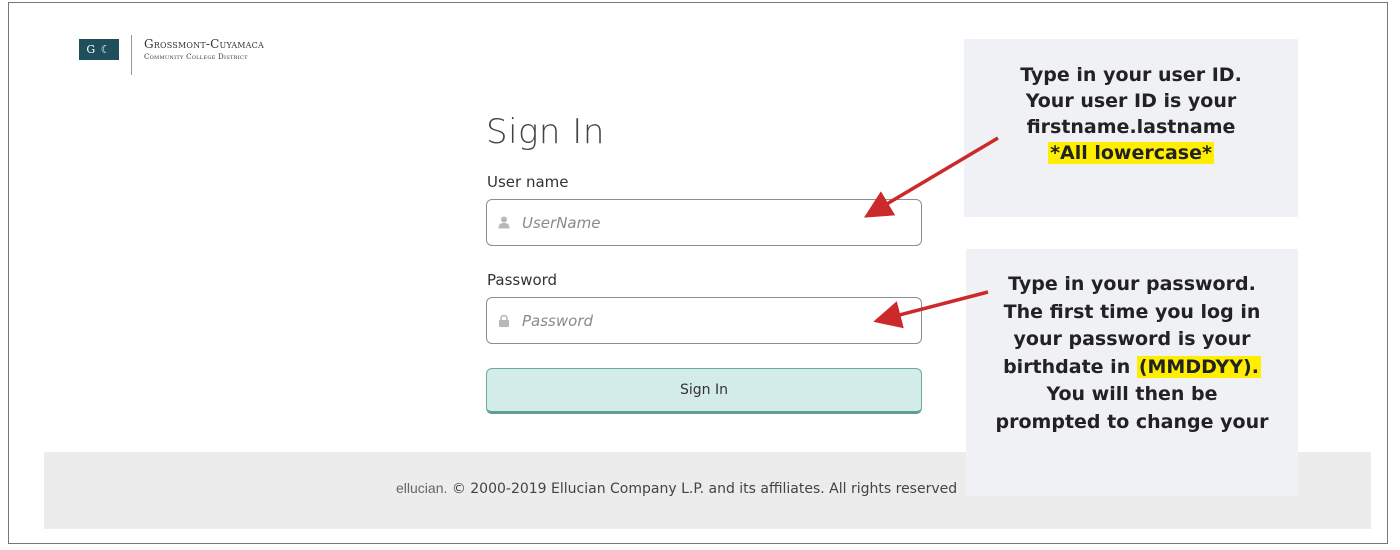 This screenshot has height=550, width=1400. I want to click on username-field, so click(704, 222).